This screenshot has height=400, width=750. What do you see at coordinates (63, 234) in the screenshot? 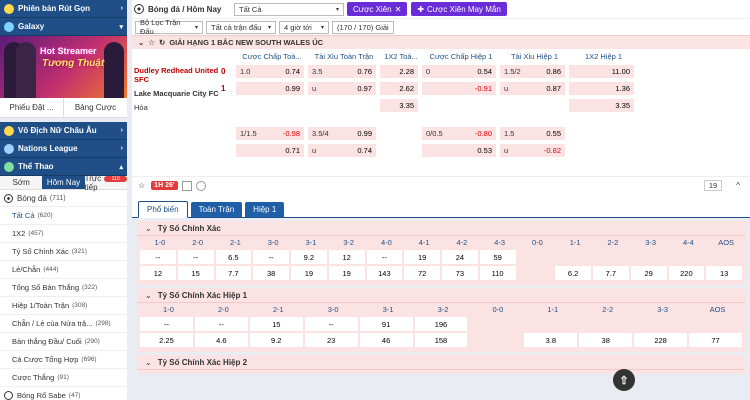
I see `market-item: 1X2 (457)` at bounding box center [63, 234].